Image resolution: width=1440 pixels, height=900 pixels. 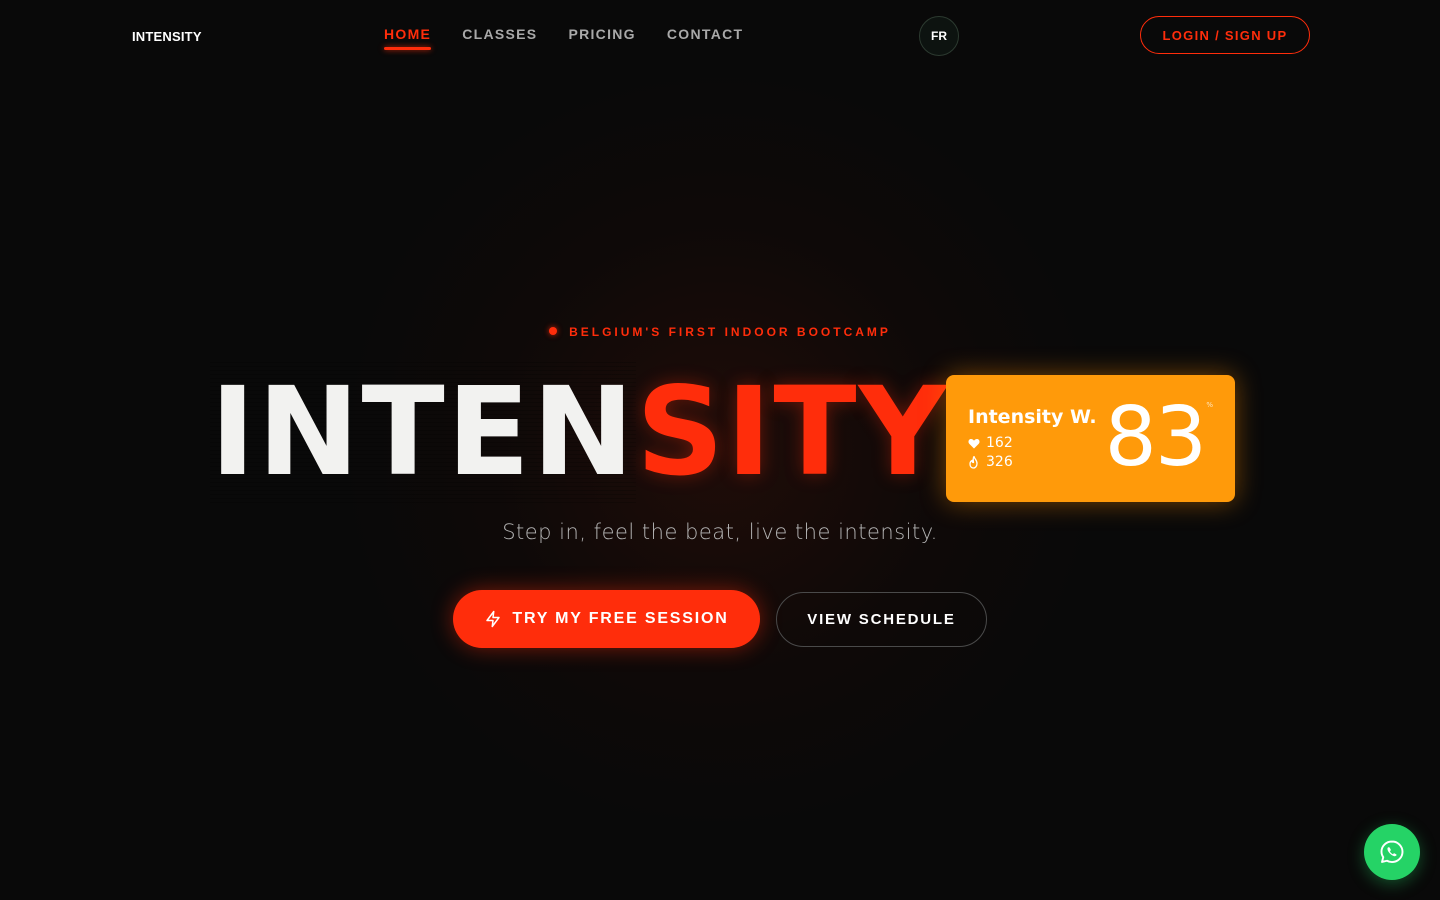 What do you see at coordinates (792, 432) in the screenshot?
I see `hero-title-red: SITY` at bounding box center [792, 432].